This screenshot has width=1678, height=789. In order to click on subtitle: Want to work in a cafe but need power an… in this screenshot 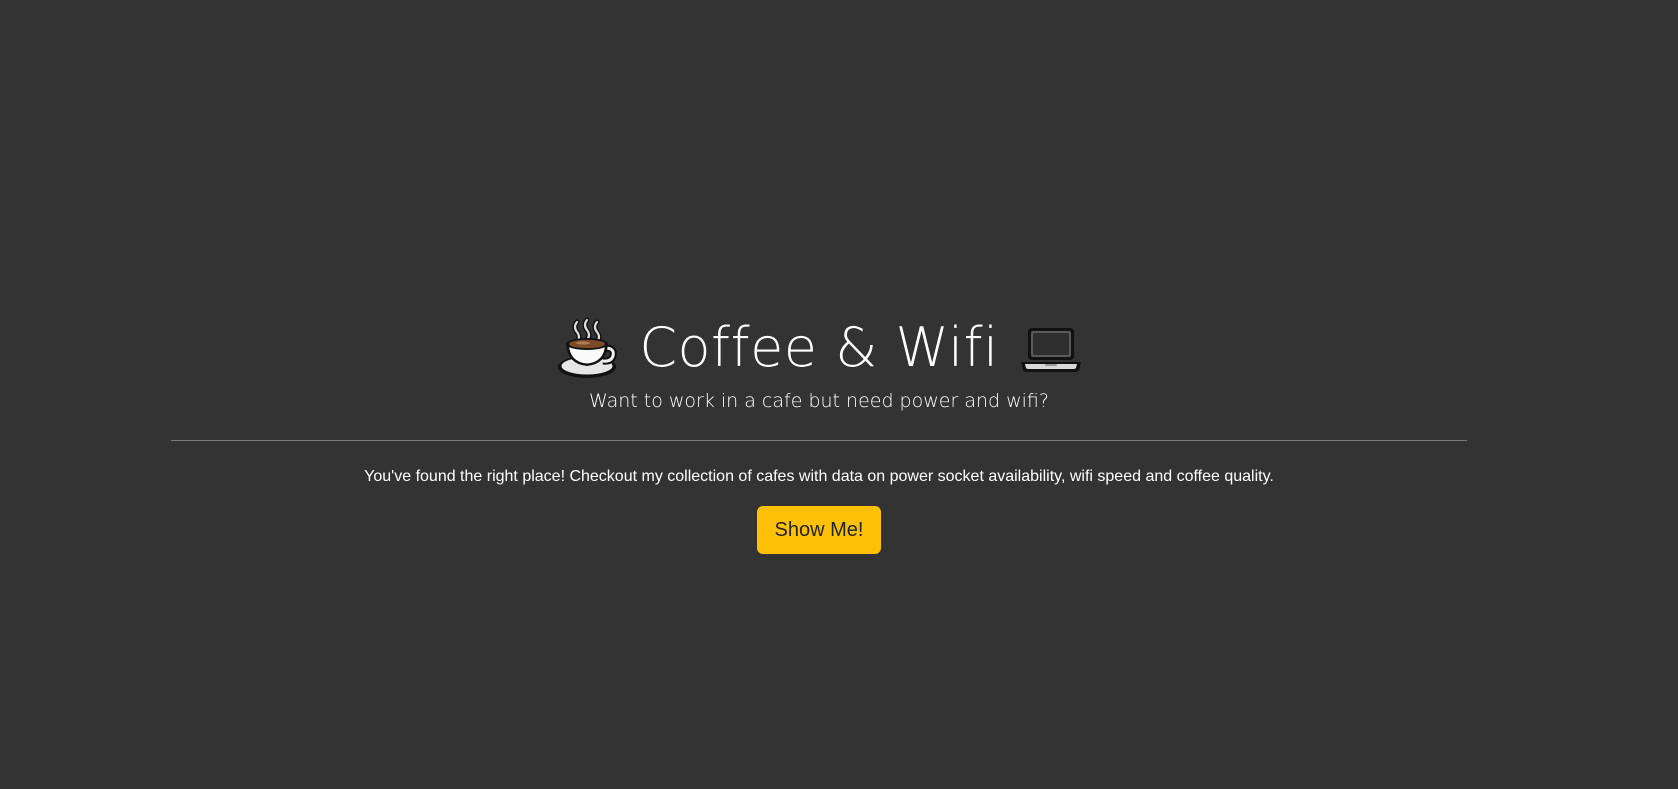, I will do `click(819, 401)`.